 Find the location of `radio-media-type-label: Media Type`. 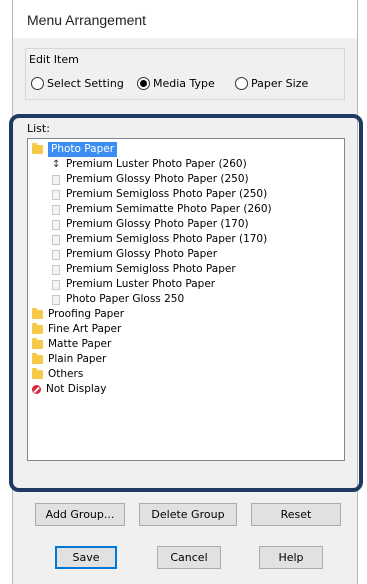

radio-media-type-label: Media Type is located at coordinates (184, 83).